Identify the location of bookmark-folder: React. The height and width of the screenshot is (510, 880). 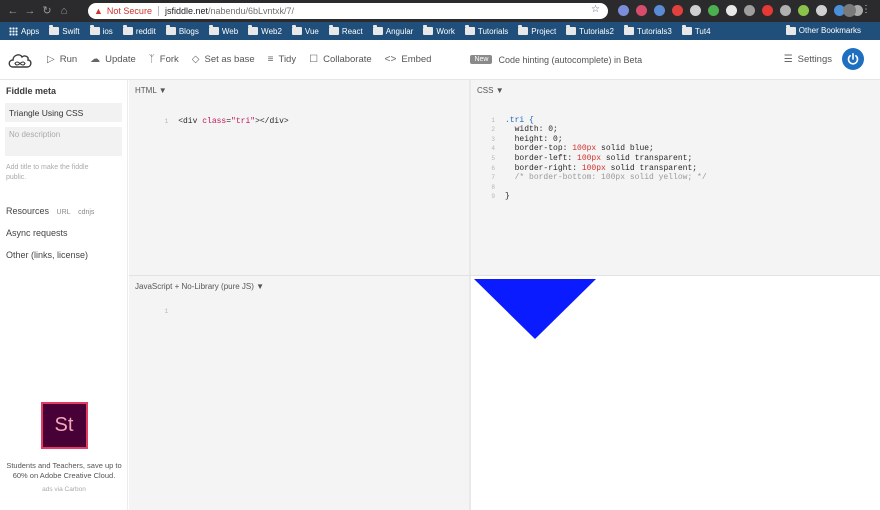
(345, 30).